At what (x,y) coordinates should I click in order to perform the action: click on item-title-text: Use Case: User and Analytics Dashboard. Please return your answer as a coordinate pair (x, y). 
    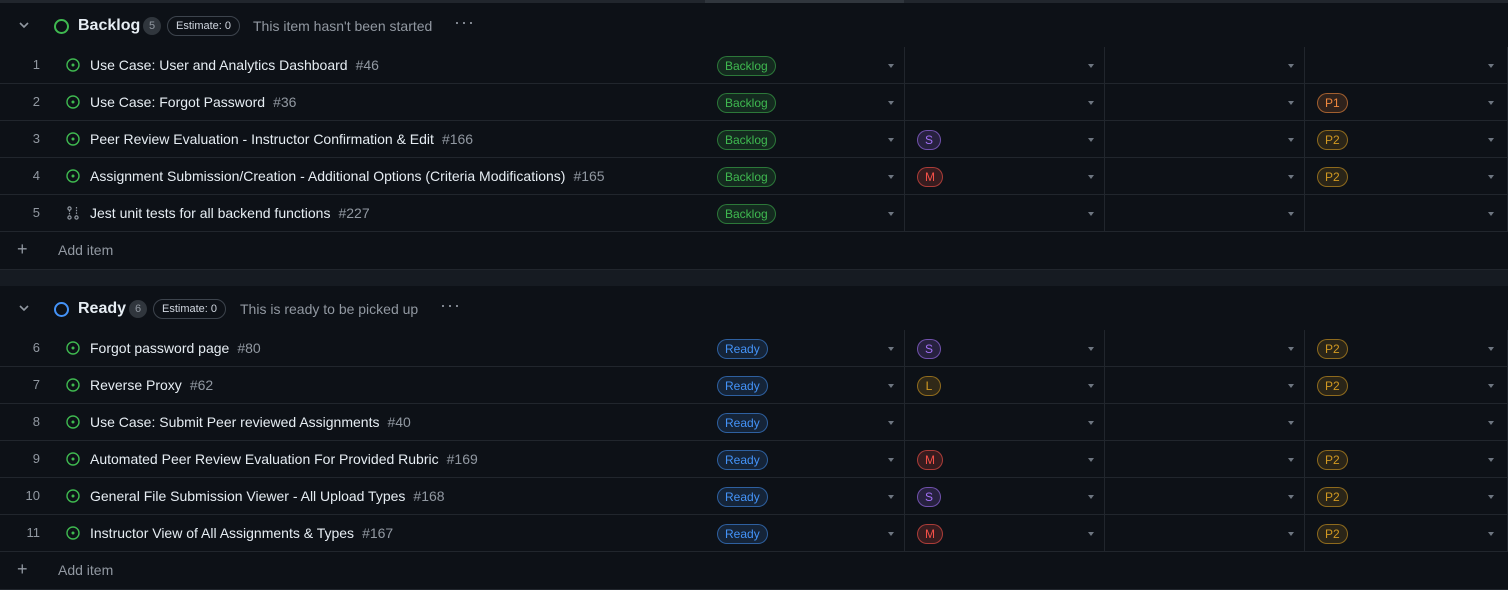
    Looking at the image, I should click on (219, 65).